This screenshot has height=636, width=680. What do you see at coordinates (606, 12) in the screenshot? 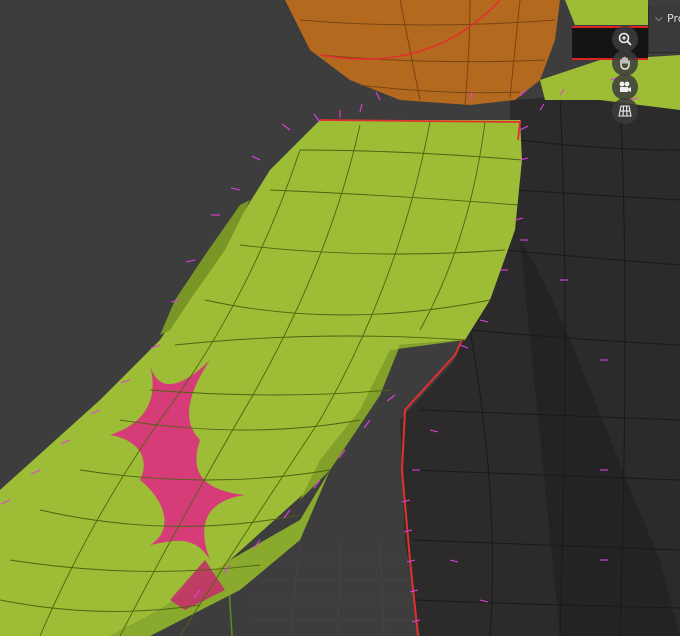
I see `collar-top` at bounding box center [606, 12].